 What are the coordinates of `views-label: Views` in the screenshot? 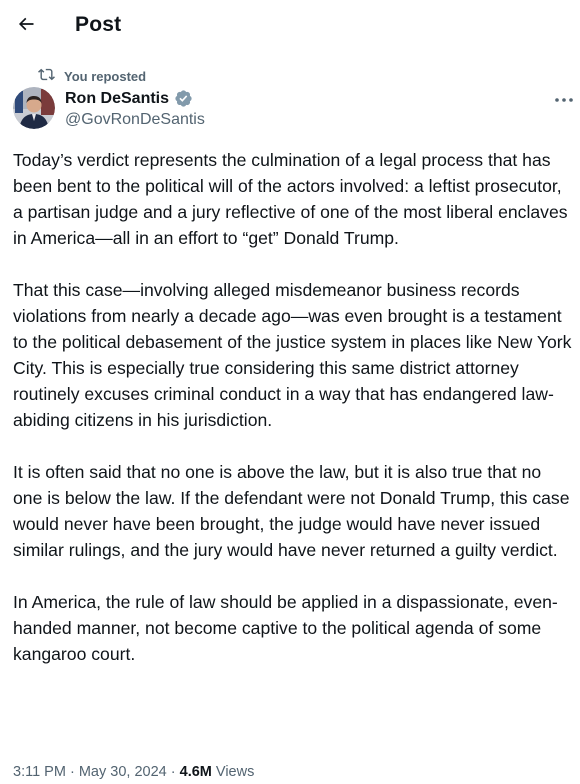 It's located at (235, 772).